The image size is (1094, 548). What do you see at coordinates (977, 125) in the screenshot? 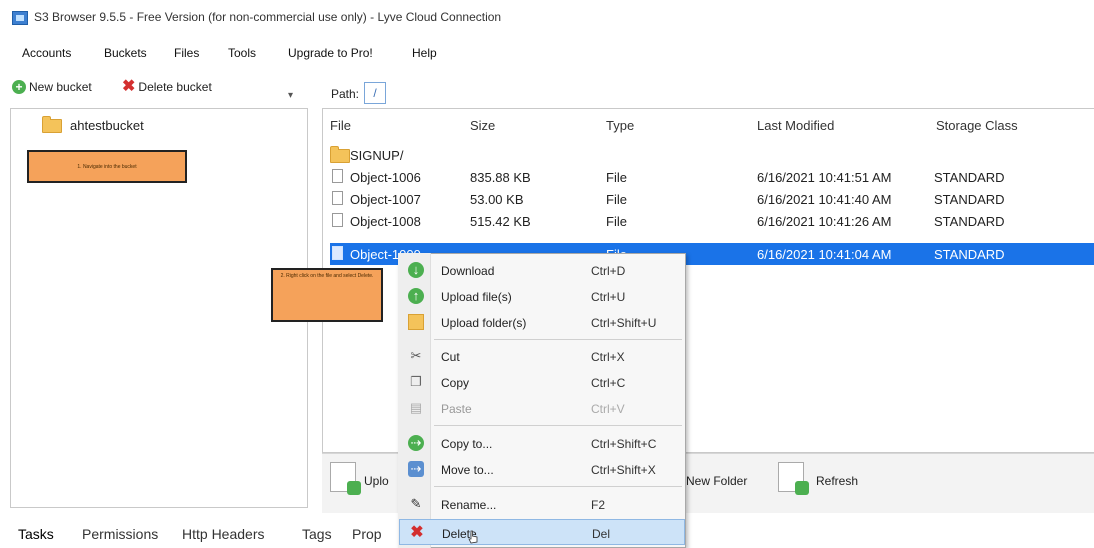
I see `column-header-storage-class: Storage Class` at bounding box center [977, 125].